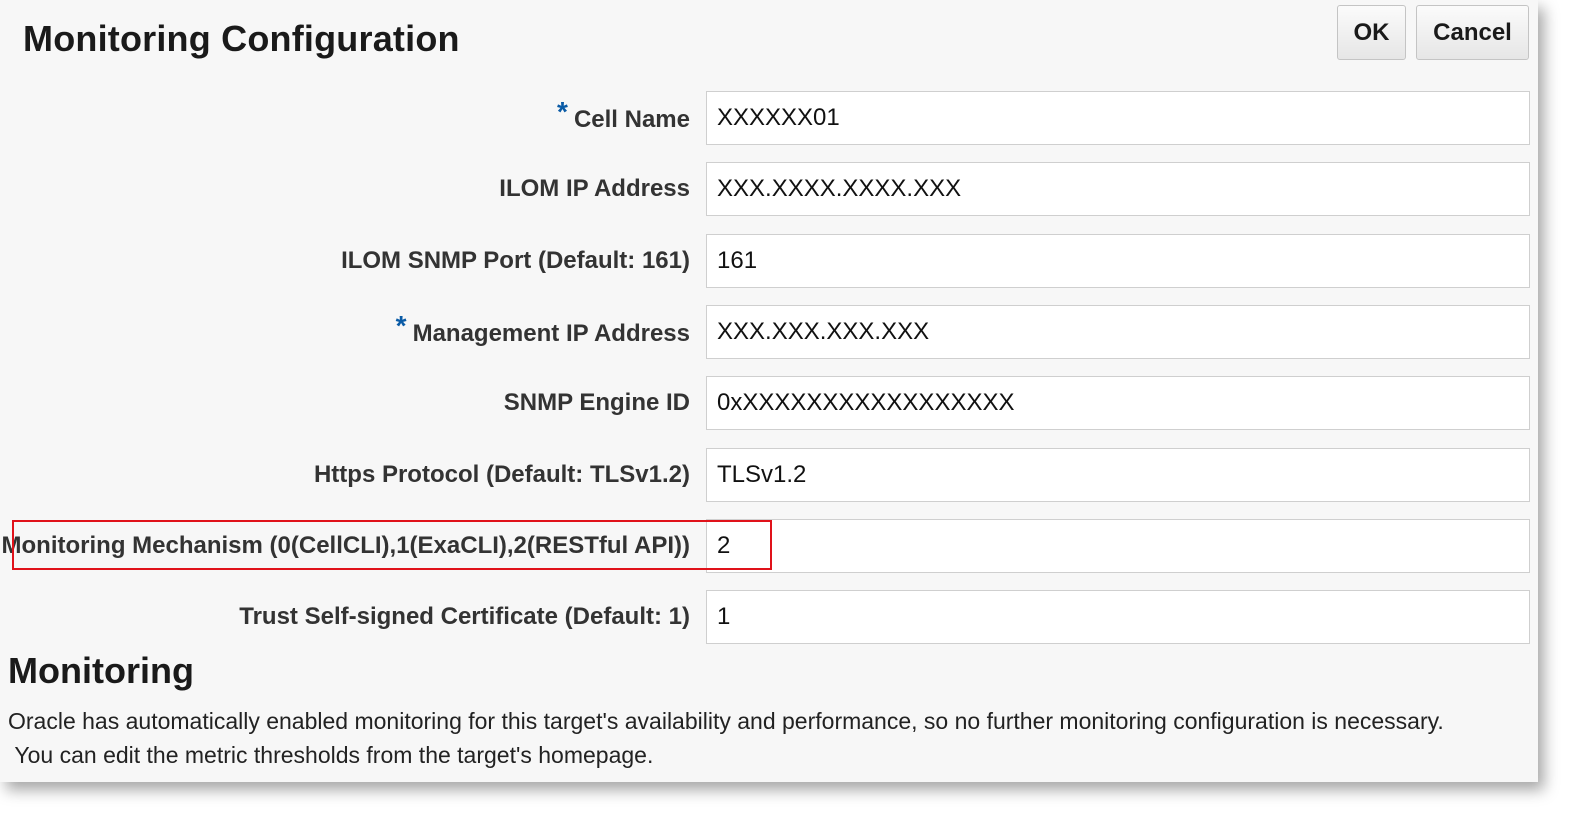 The image size is (1583, 821). I want to click on form-row-cell-name: * Cell Name, so click(769, 118).